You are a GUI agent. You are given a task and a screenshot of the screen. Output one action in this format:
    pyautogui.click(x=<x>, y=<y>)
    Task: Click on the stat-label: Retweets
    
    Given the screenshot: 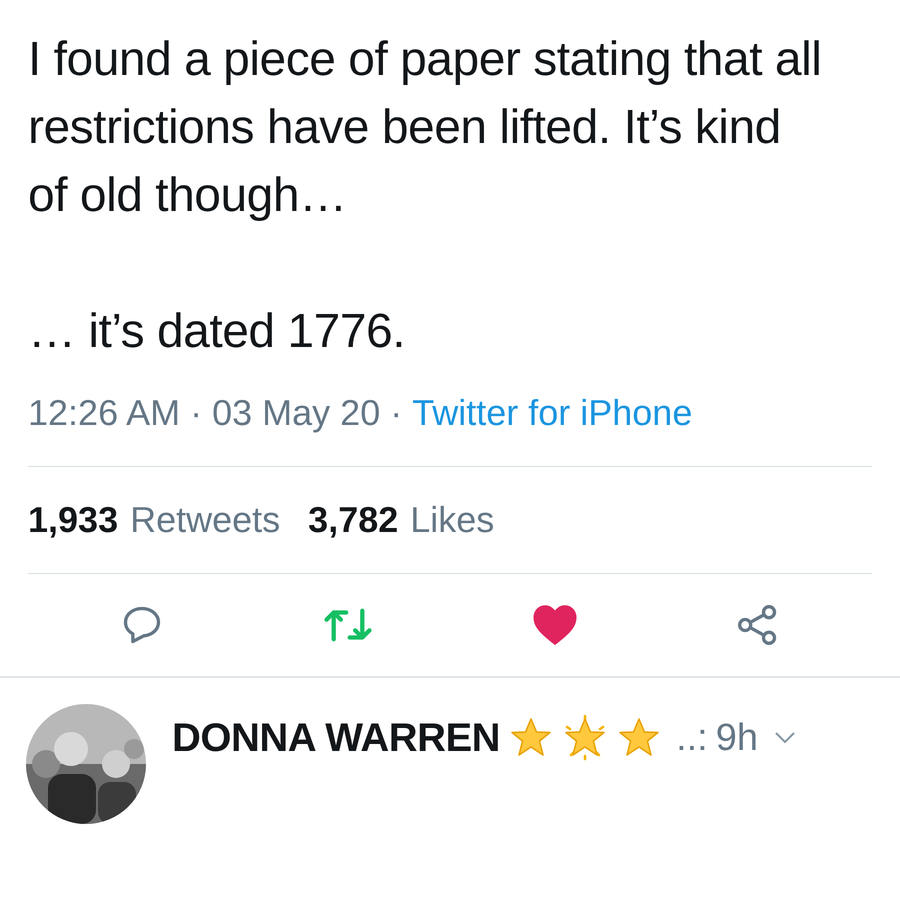 What is the action you would take?
    pyautogui.click(x=205, y=520)
    